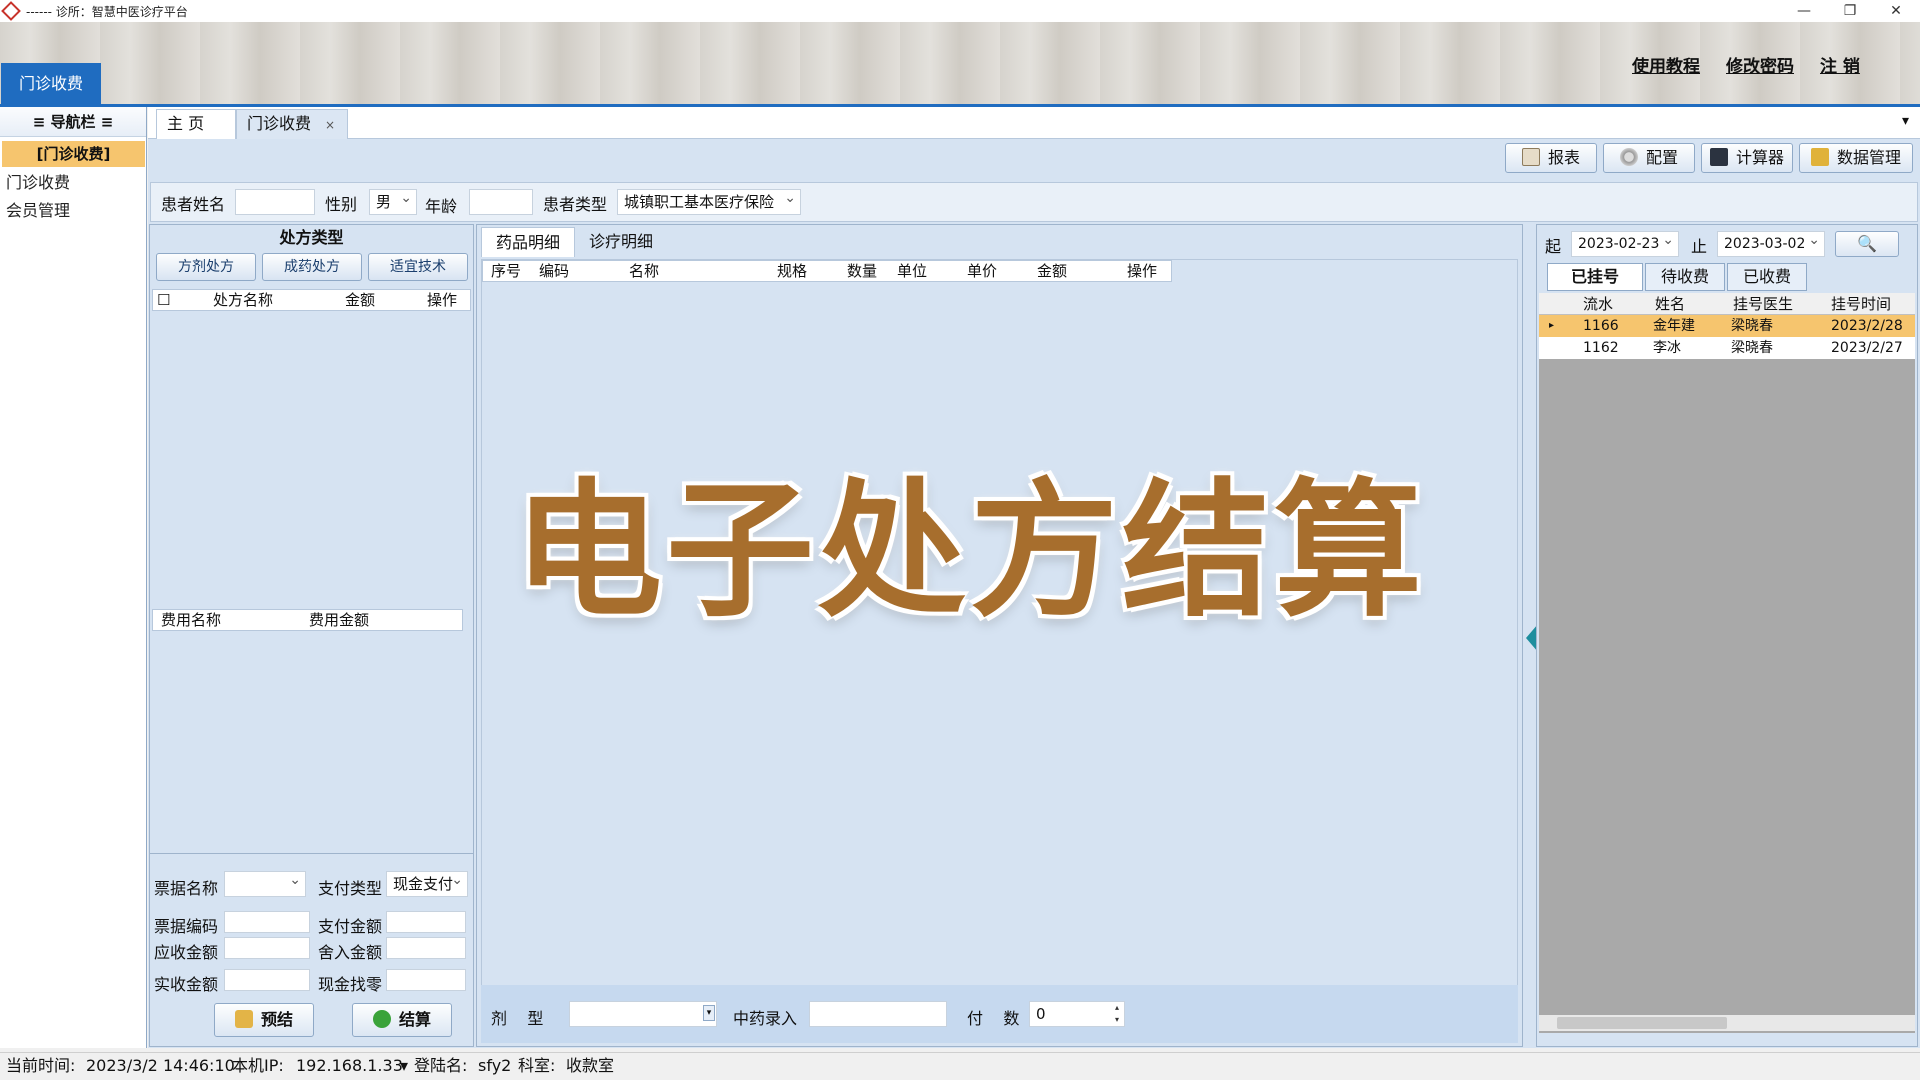 Image resolution: width=1920 pixels, height=1080 pixels. I want to click on patient-type-label: 患者类型, so click(575, 204).